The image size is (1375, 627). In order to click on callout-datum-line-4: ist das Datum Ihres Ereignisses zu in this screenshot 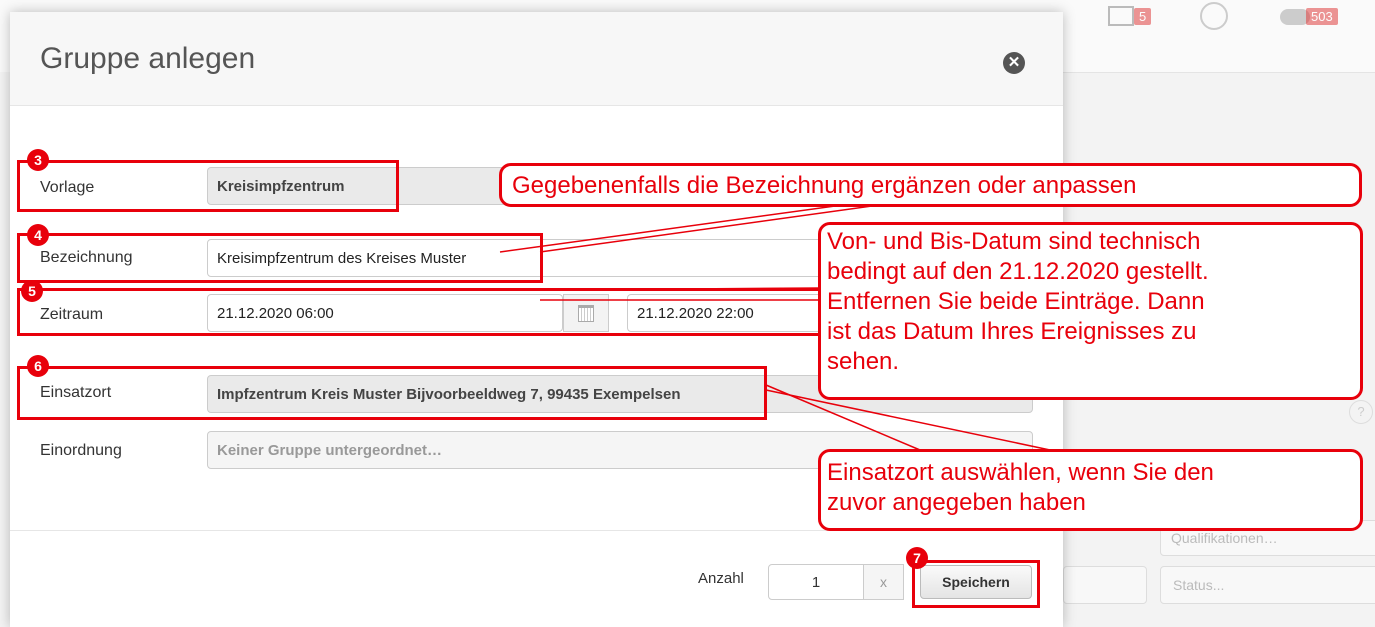, I will do `click(1012, 331)`.